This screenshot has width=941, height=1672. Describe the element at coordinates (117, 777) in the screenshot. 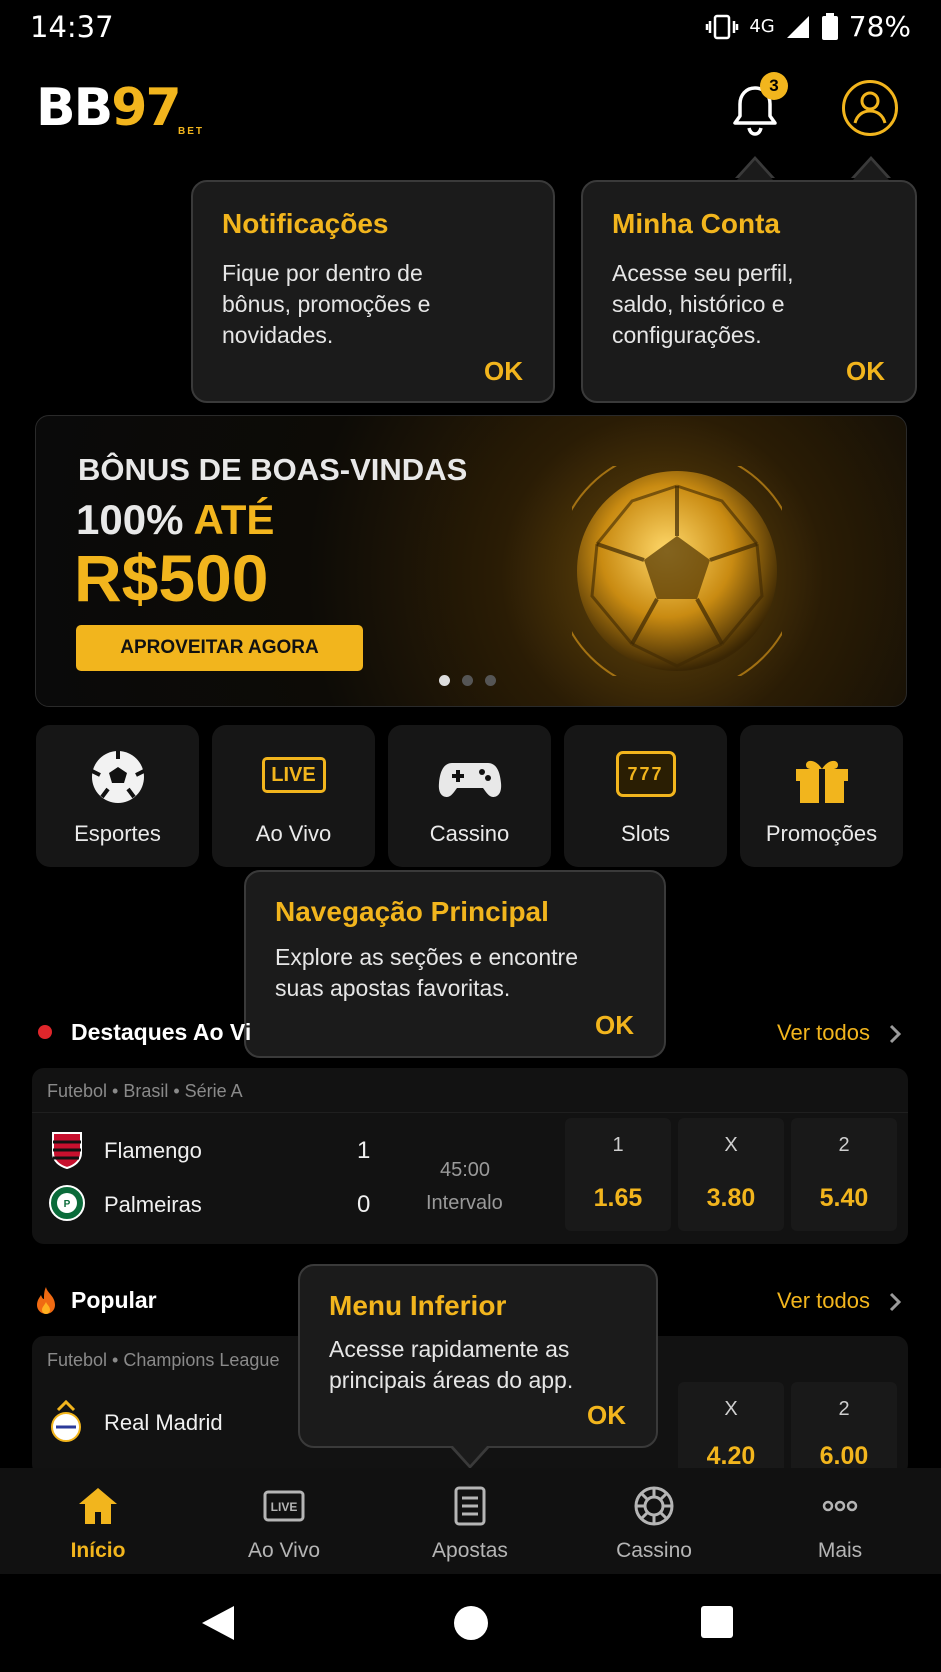

I see `soccer-ball-icon` at that location.